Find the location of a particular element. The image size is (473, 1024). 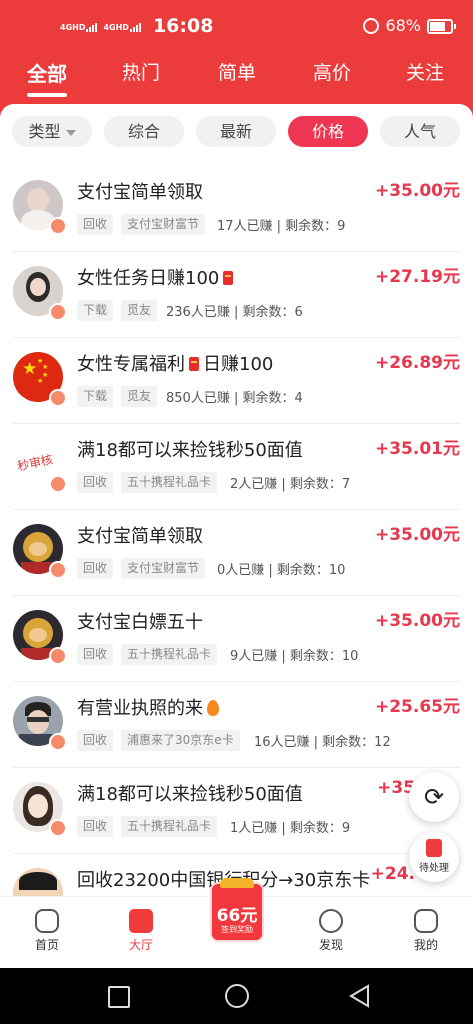

task-title: 有营业执照的来 is located at coordinates (148, 707).